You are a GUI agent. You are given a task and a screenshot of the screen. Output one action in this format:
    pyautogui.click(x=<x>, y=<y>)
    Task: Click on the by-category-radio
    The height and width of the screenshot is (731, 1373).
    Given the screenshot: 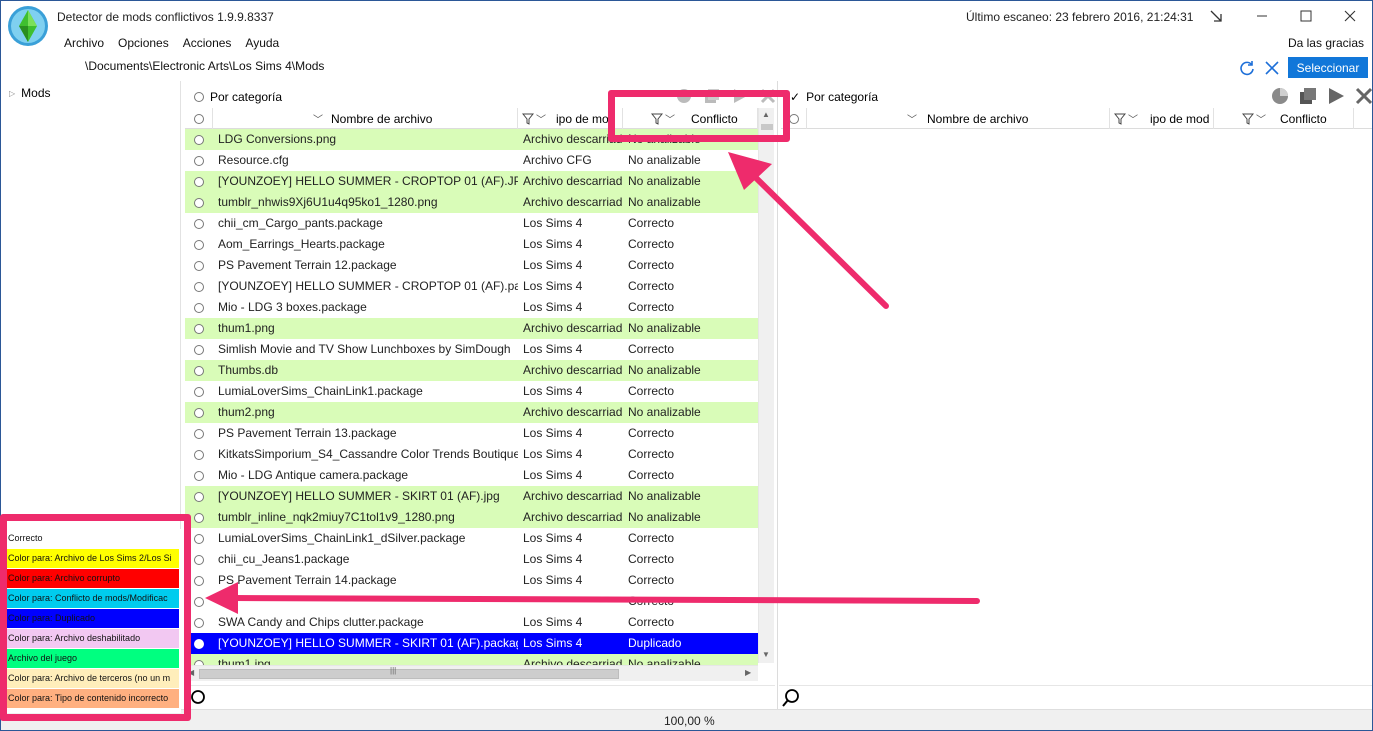 What is the action you would take?
    pyautogui.click(x=199, y=97)
    